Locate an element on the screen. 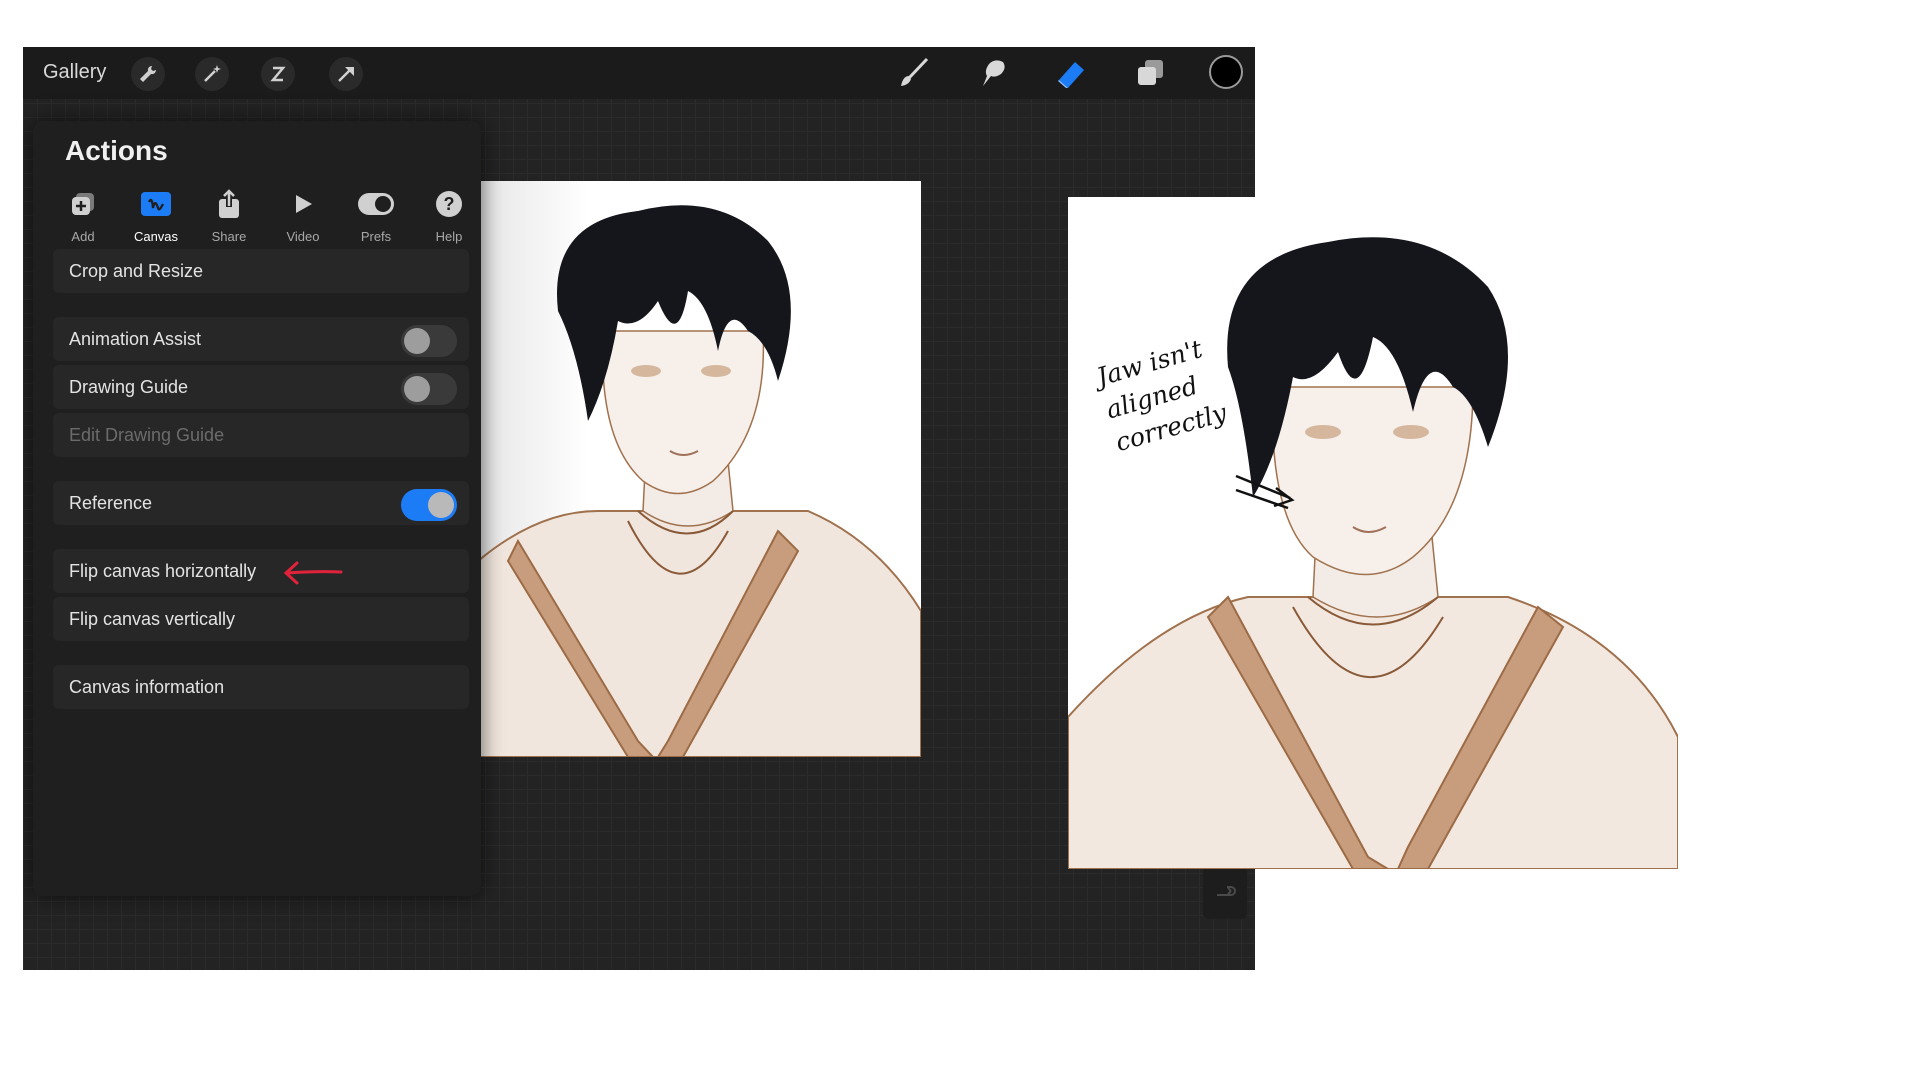 The image size is (1920, 1080). crop-and-resize-item: Crop and Resize is located at coordinates (261, 271).